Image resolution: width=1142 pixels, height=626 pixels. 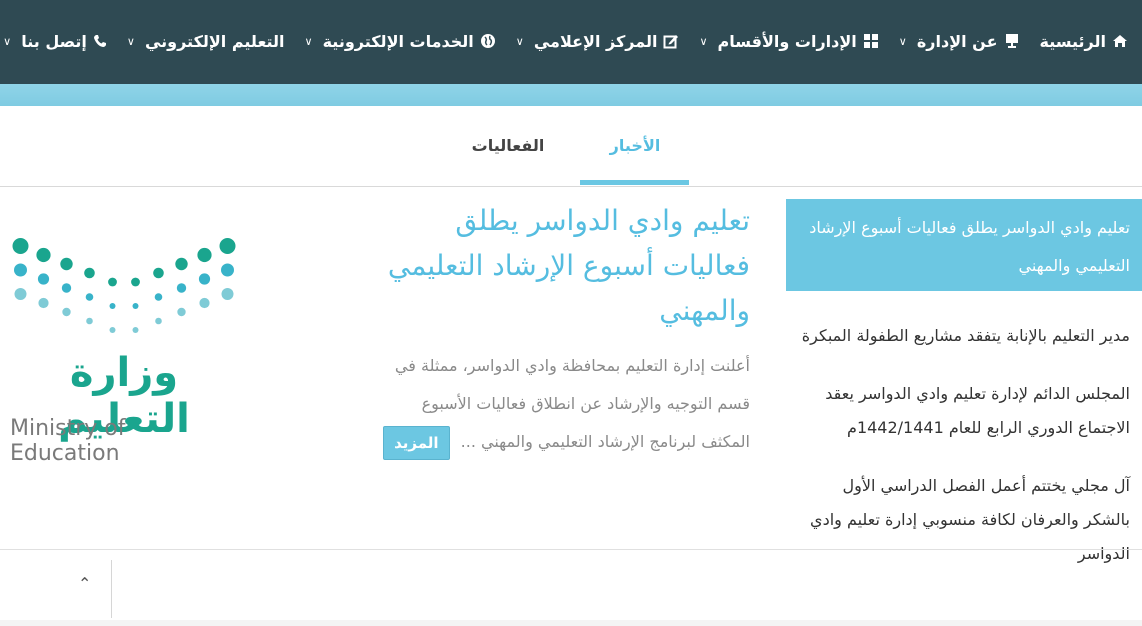 I want to click on globe-icon, so click(x=488, y=41).